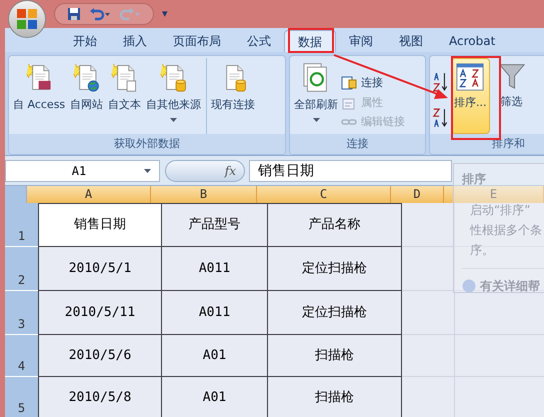 This screenshot has height=417, width=544. I want to click on office-logo-icon, so click(27, 19).